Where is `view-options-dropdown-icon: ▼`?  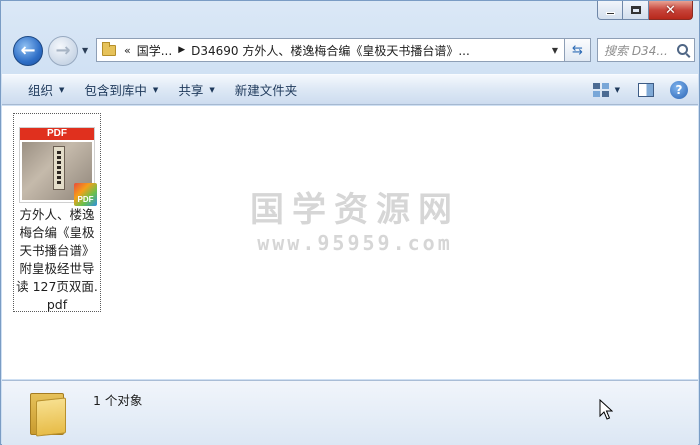
view-options-dropdown-icon: ▼ is located at coordinates (617, 90).